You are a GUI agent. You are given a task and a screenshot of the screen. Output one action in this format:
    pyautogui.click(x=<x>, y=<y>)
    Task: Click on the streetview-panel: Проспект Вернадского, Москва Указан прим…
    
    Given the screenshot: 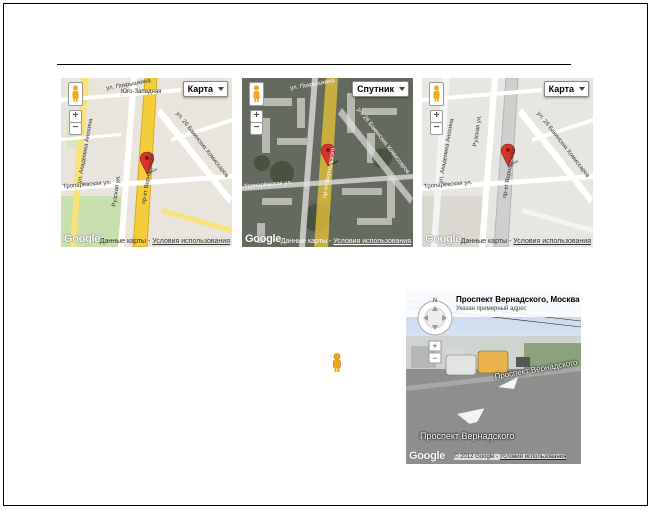 What is the action you would take?
    pyautogui.click(x=493, y=377)
    